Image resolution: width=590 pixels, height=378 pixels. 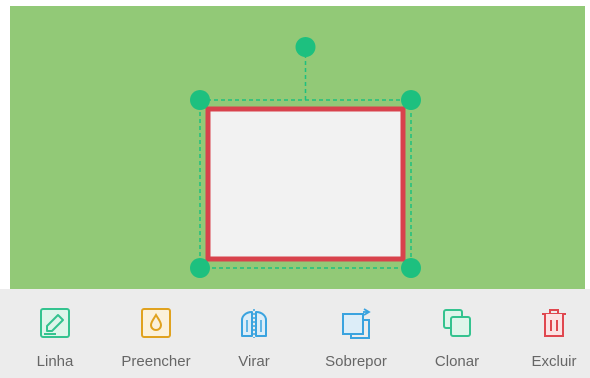 I want to click on delete-button: Excluir, so click(x=554, y=333).